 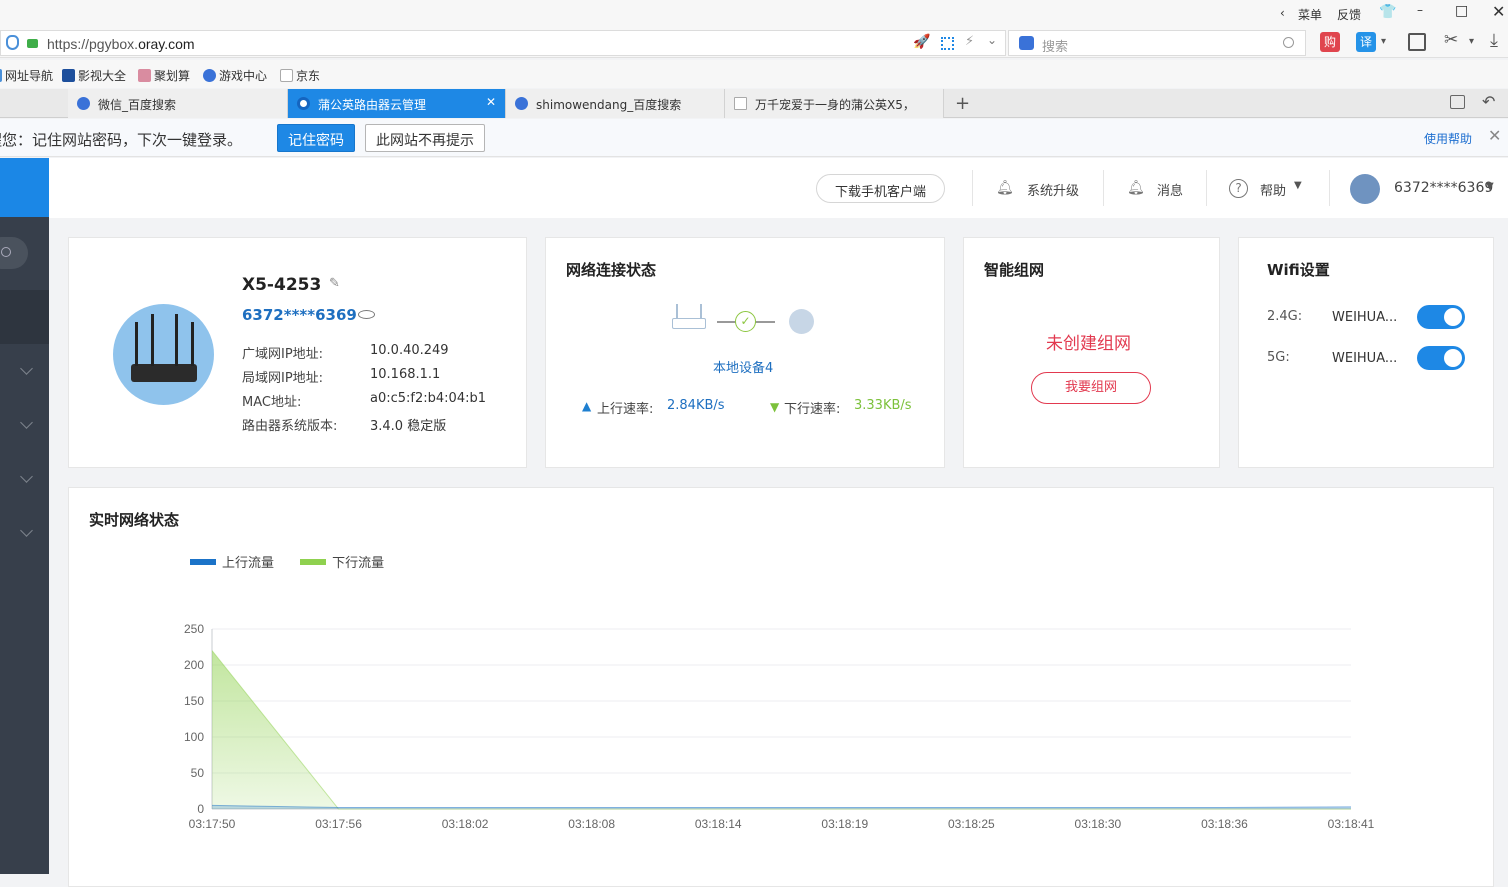 I want to click on download-area, so click(x=781, y=729).